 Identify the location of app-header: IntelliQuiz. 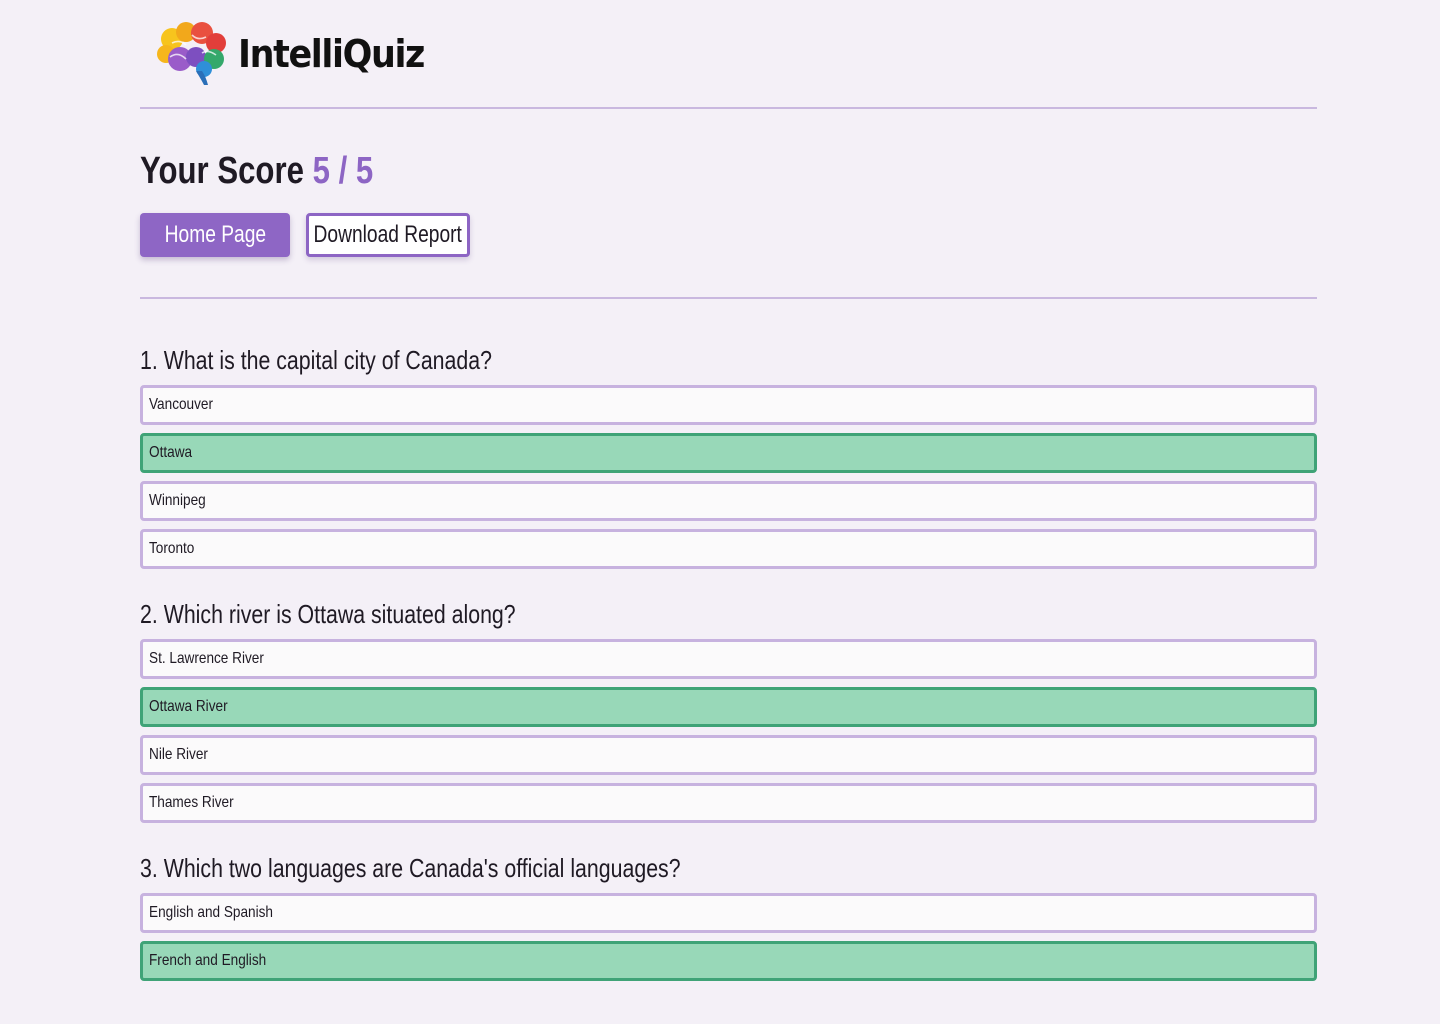
(728, 54).